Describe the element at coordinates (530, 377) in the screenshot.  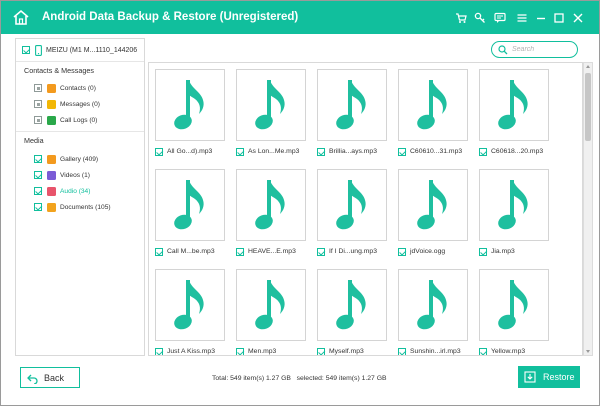
I see `restore-icon` at that location.